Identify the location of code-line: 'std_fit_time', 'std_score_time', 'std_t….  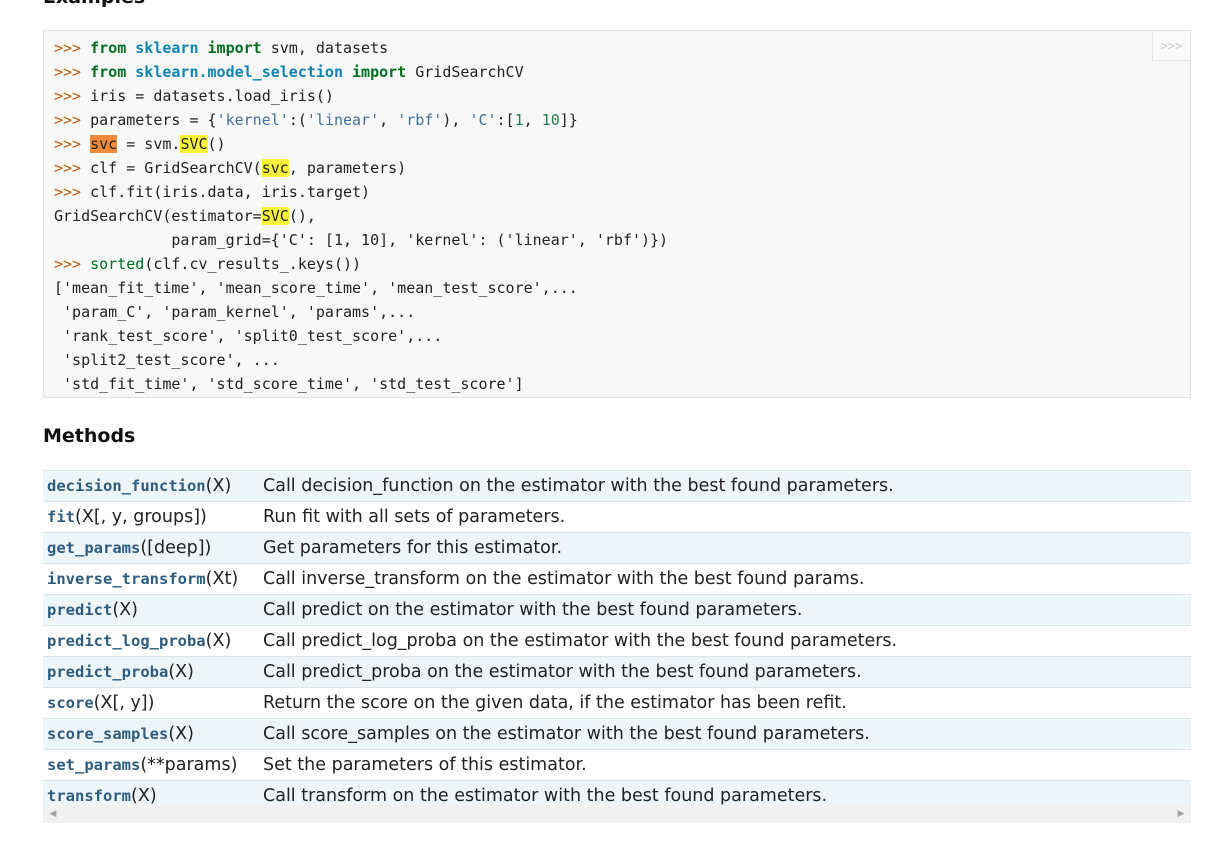
(622, 384).